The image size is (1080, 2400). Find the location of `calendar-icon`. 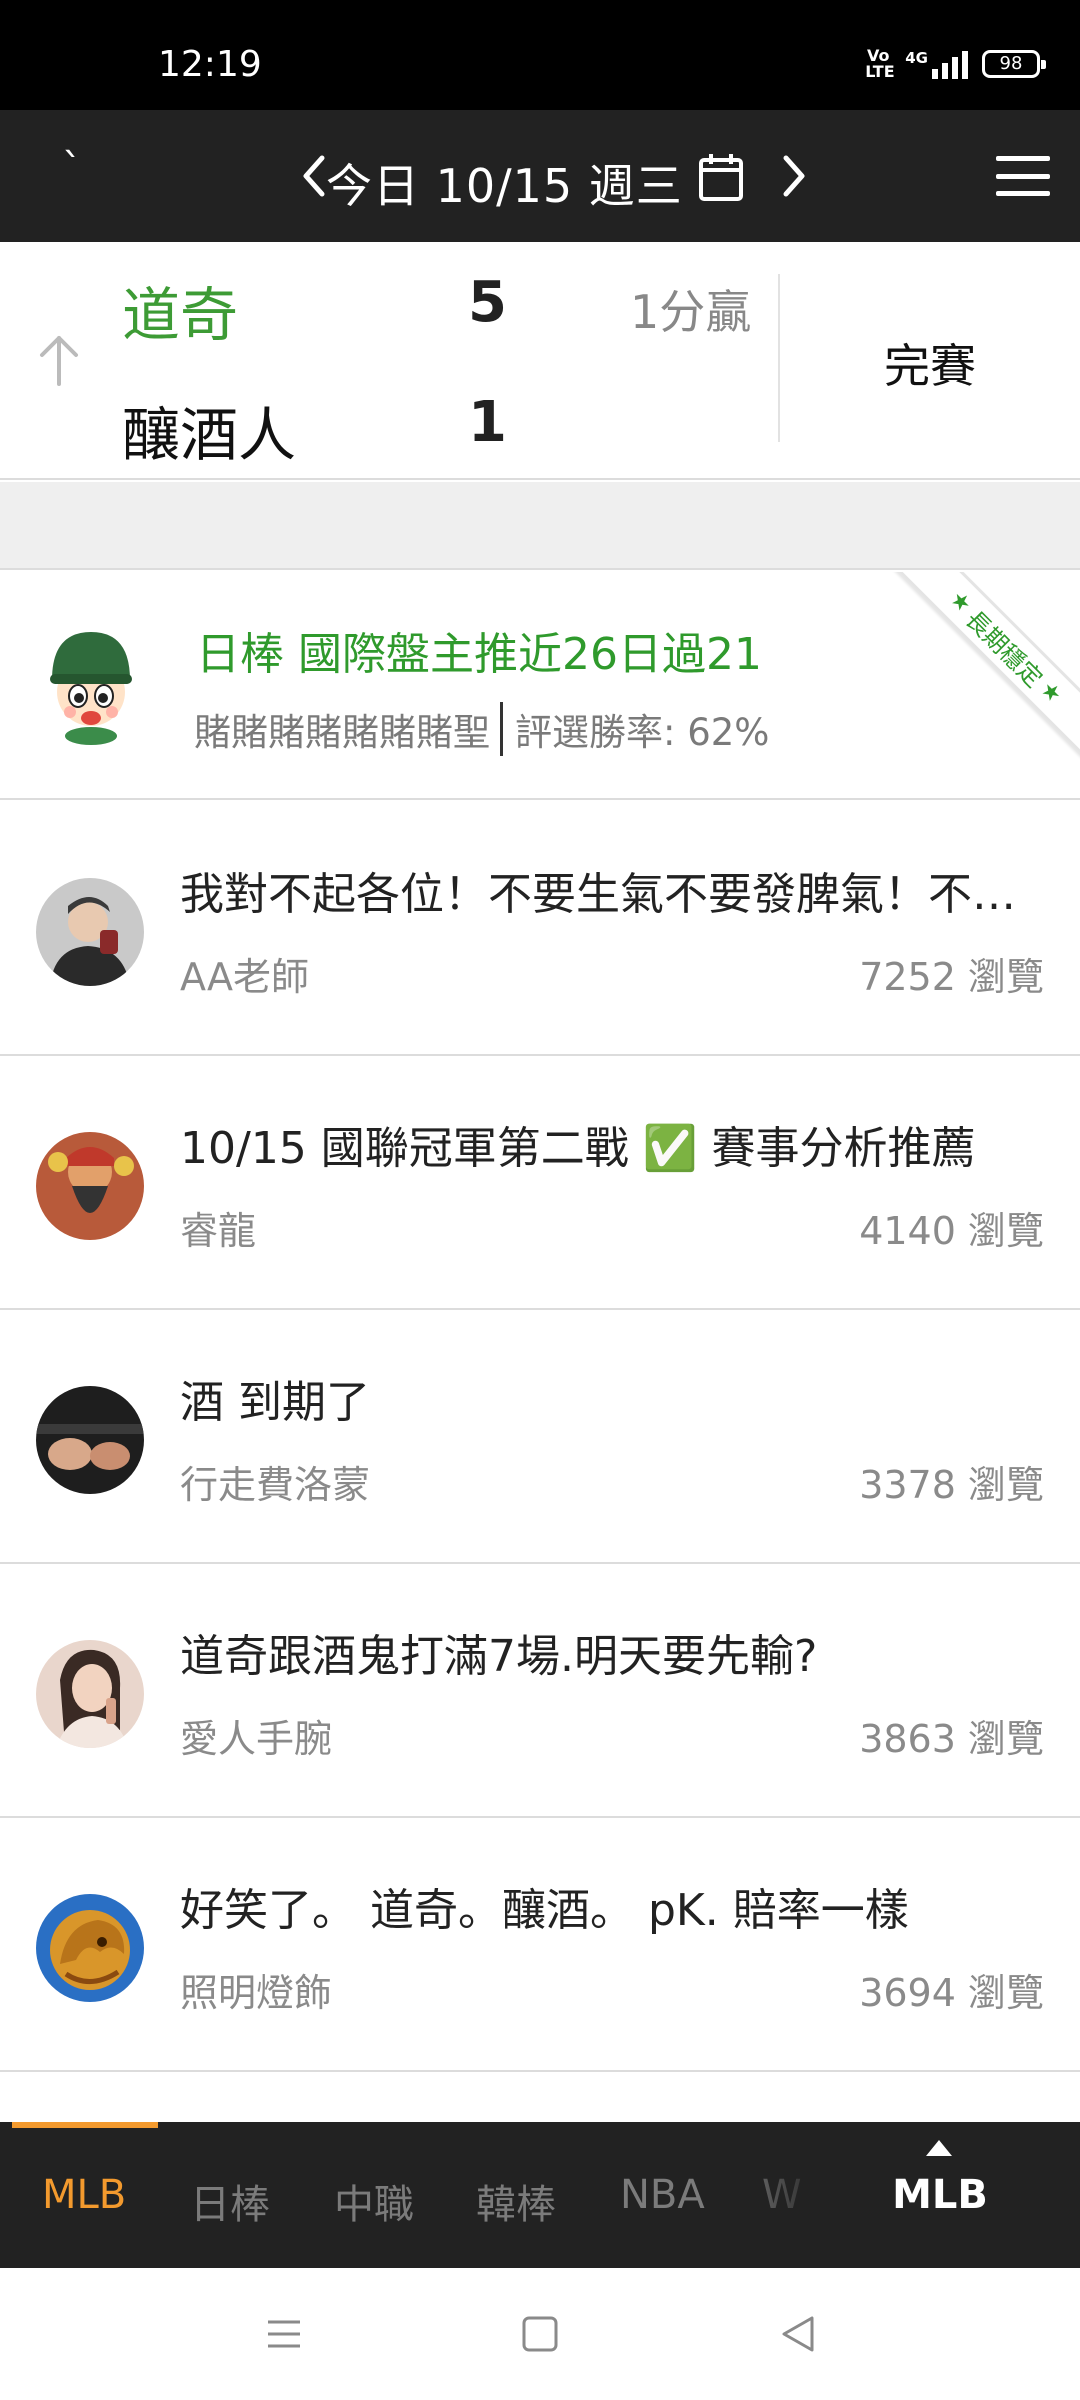

calendar-icon is located at coordinates (721, 177).